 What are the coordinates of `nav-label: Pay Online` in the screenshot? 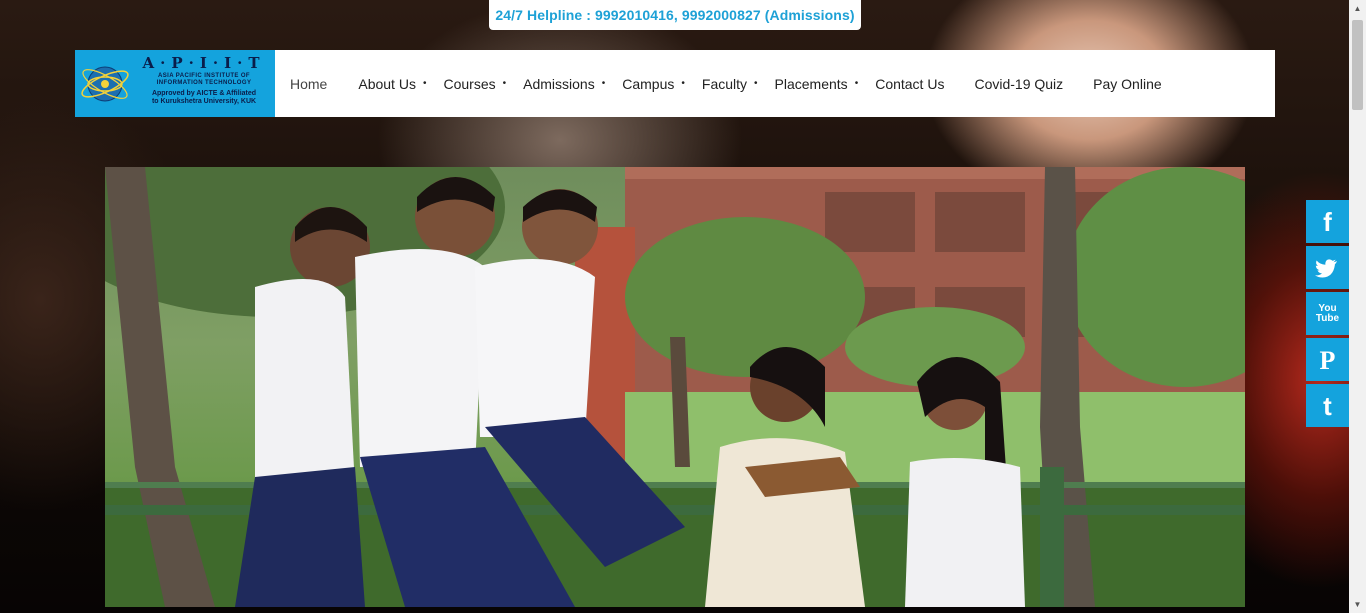 It's located at (1127, 83).